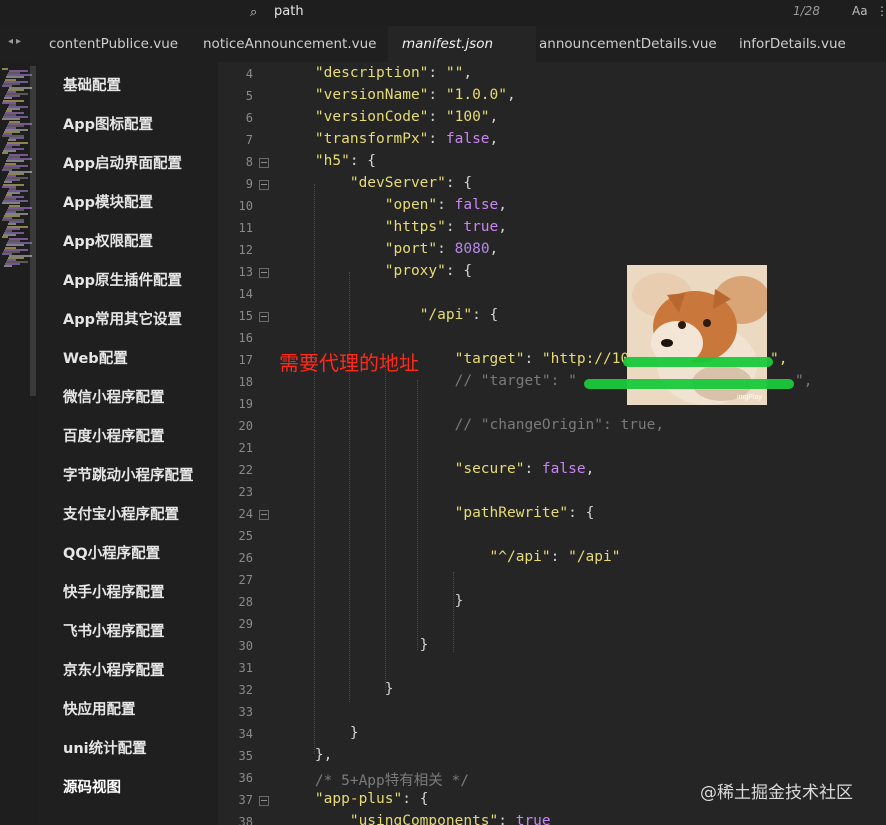 The height and width of the screenshot is (825, 886). I want to click on code-token: "versionCode", so click(371, 117).